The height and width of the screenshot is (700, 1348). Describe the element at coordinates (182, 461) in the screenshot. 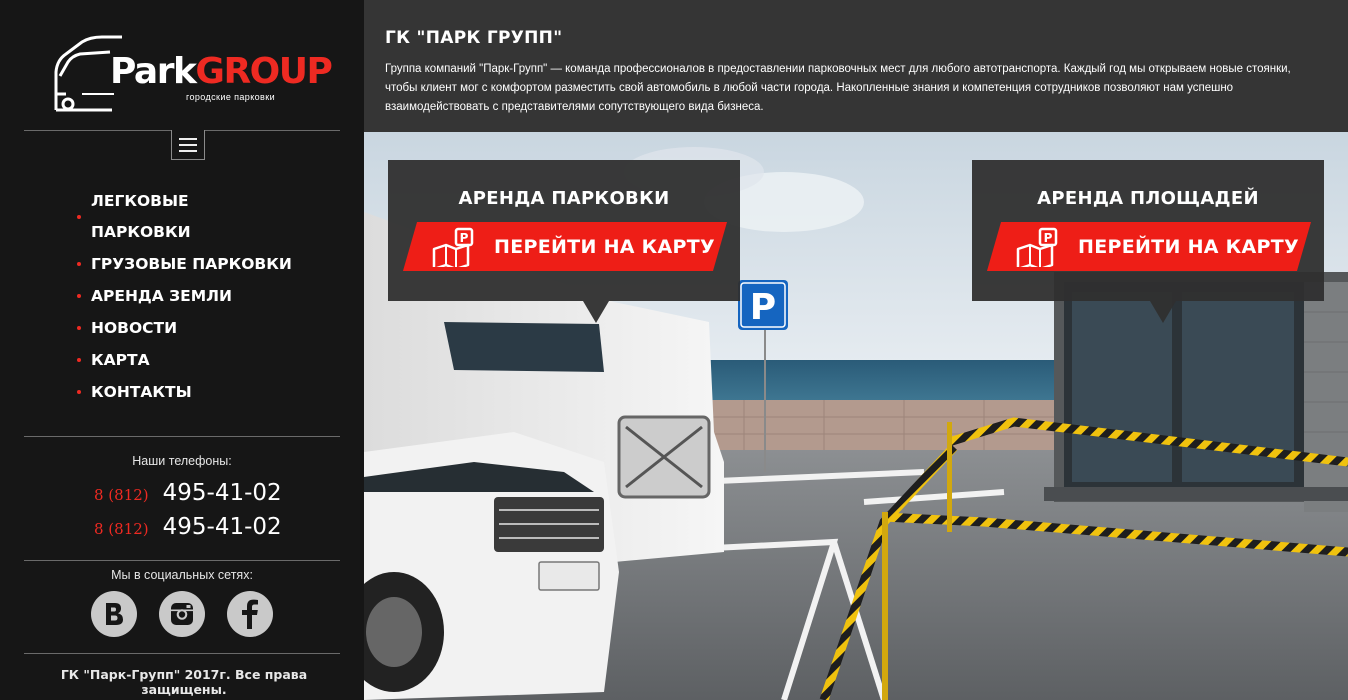

I see `phones-title: Наши телефоны:` at that location.